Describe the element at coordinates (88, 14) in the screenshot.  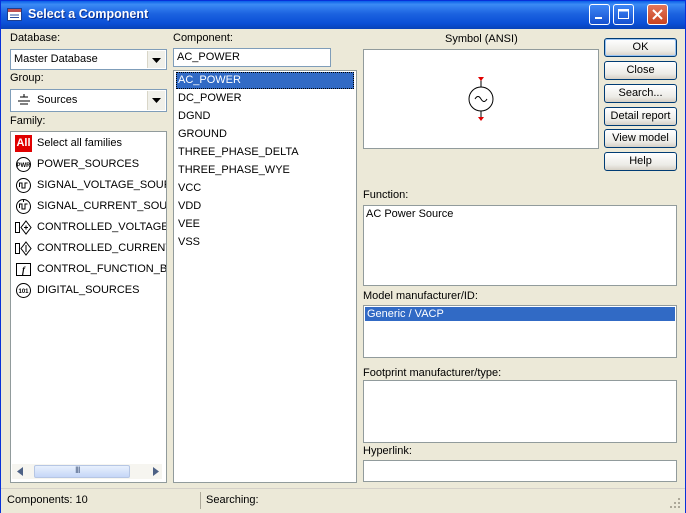
I see `window-title: Select a Component` at that location.